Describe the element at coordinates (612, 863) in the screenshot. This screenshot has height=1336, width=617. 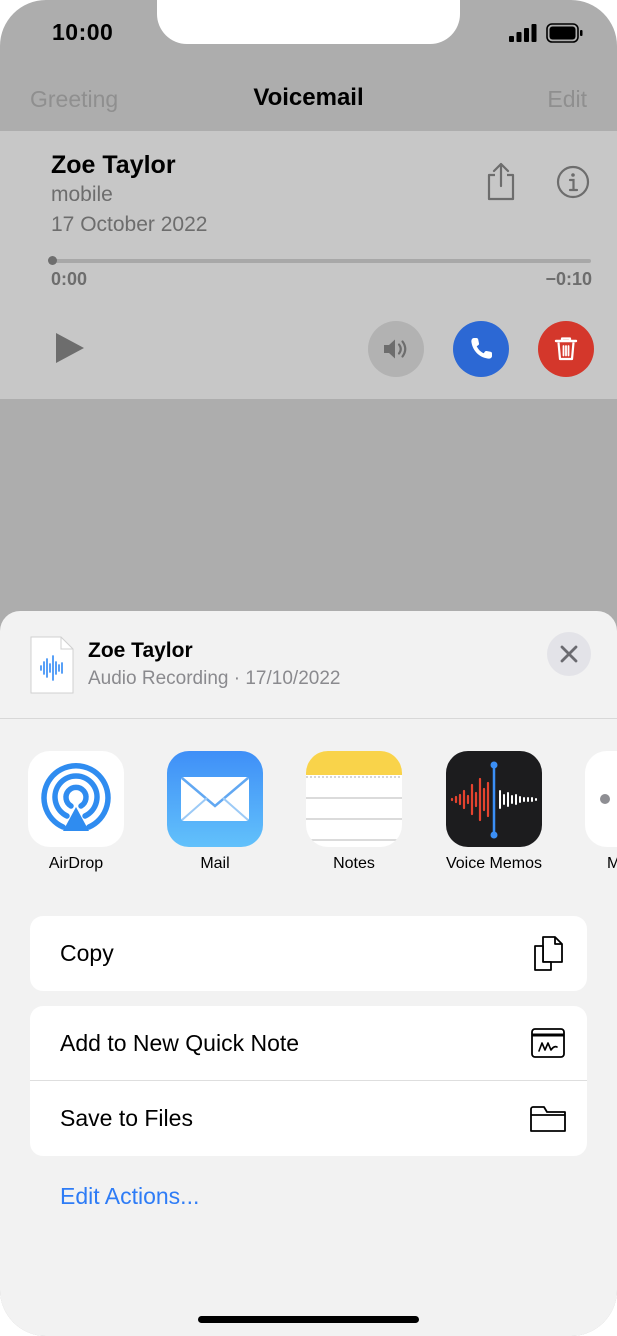
I see `app-label: M` at that location.